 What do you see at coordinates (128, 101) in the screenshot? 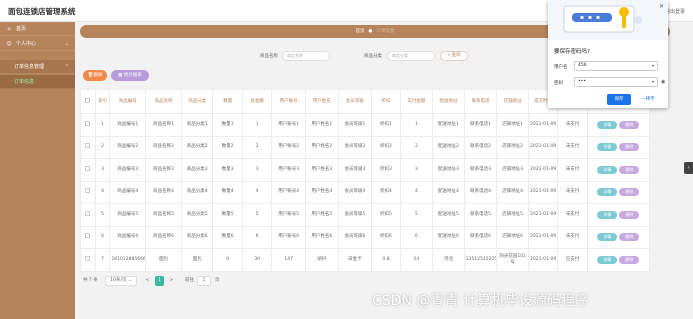
I see `column-header: 商品编号` at bounding box center [128, 101].